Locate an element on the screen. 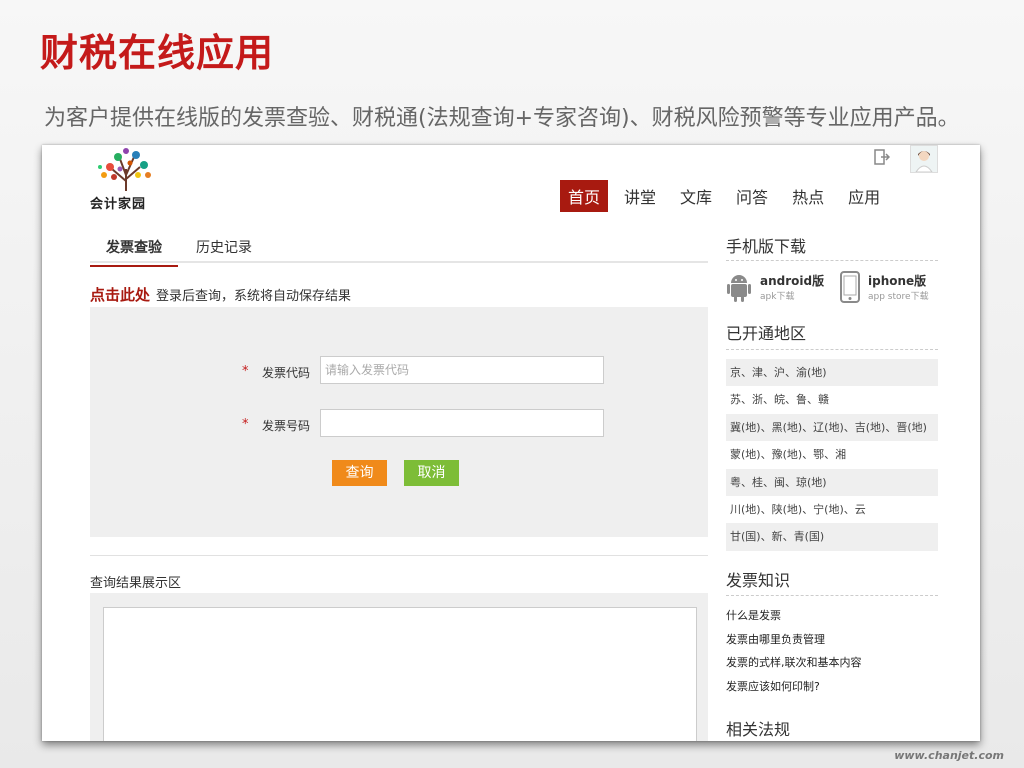  result-area is located at coordinates (400, 674).